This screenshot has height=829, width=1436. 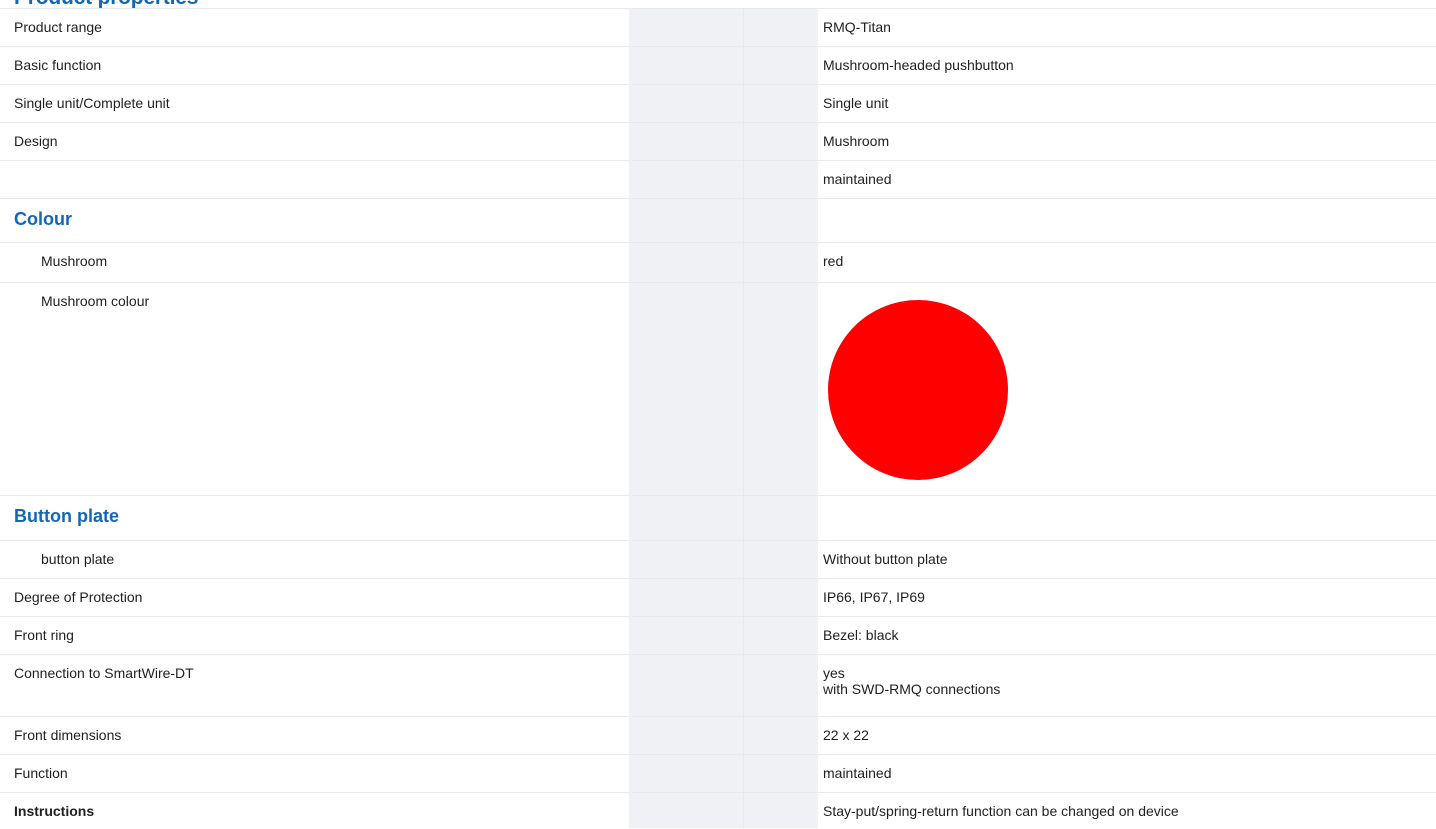 What do you see at coordinates (718, 27) in the screenshot?
I see `table-row: Product range RMQ-Titan` at bounding box center [718, 27].